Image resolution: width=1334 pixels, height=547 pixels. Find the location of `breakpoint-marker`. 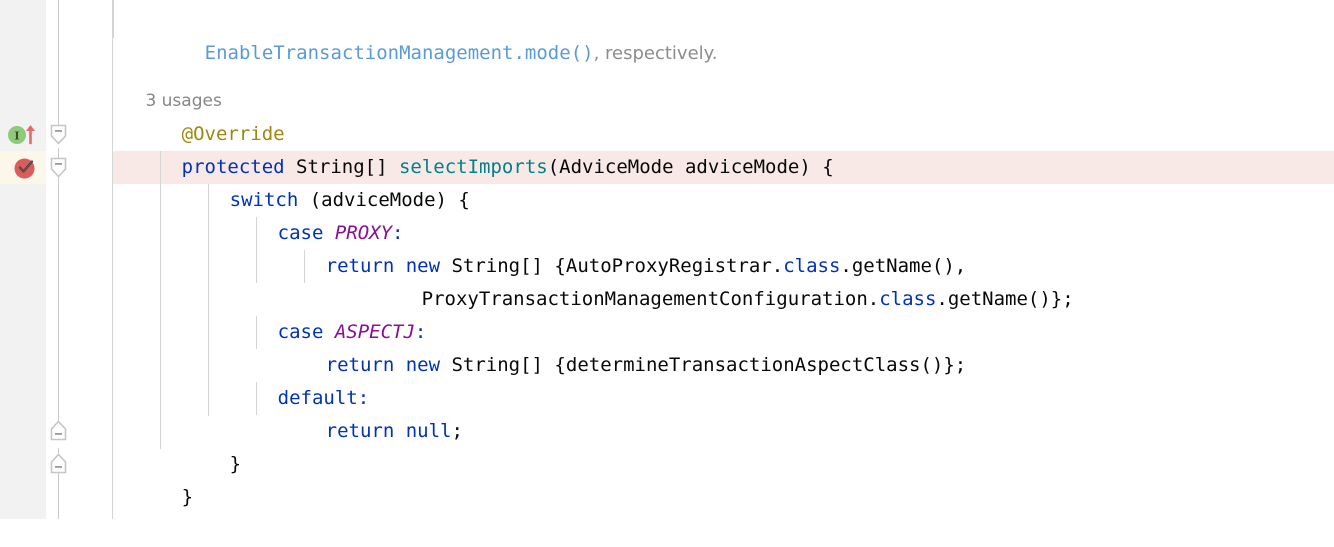

breakpoint-marker is located at coordinates (24, 167).